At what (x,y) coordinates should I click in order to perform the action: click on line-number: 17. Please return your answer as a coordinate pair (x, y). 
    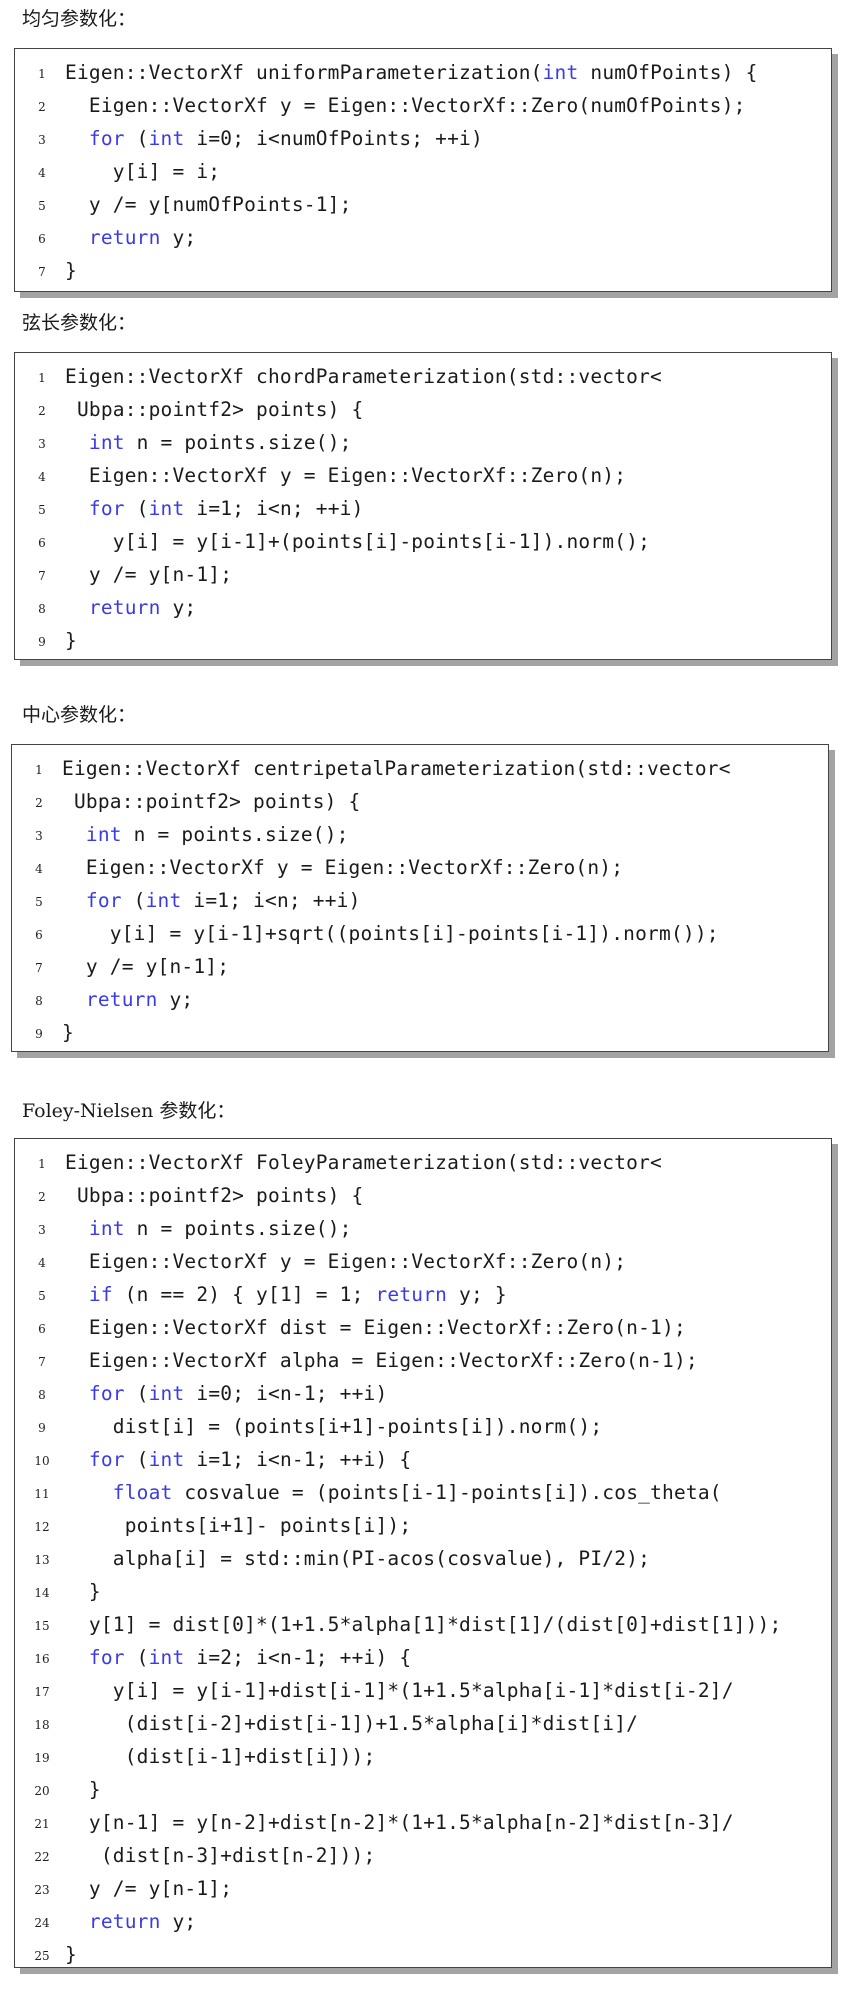
    Looking at the image, I should click on (42, 1692).